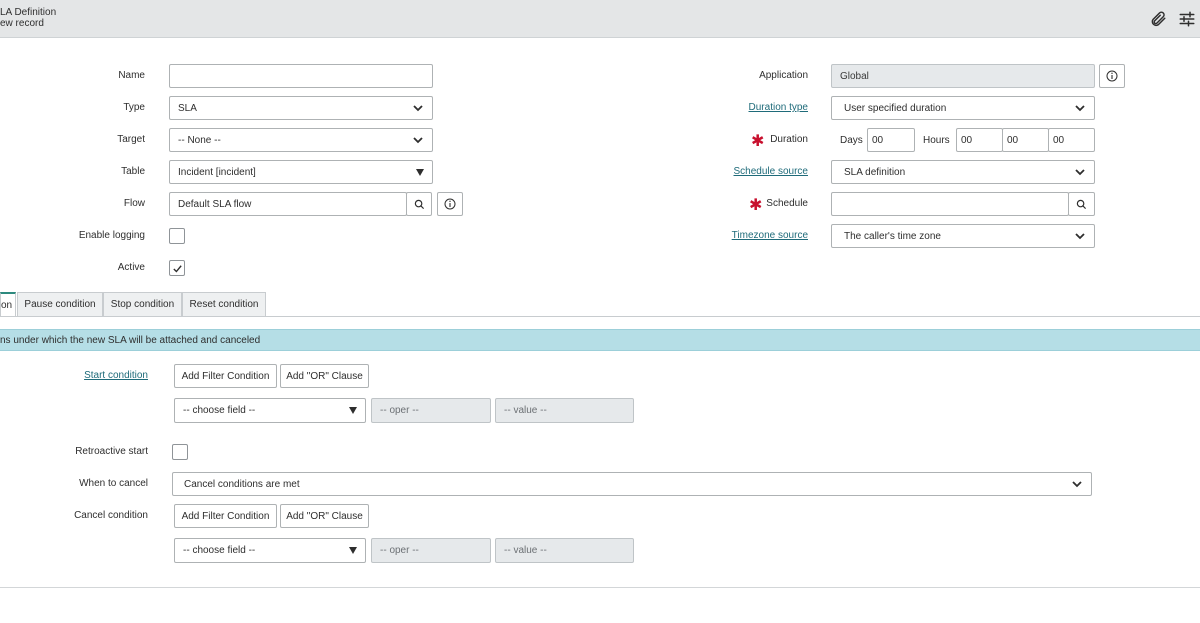 This screenshot has height=623, width=1200. What do you see at coordinates (754, 107) in the screenshot?
I see `duration-type-link: Duration type` at bounding box center [754, 107].